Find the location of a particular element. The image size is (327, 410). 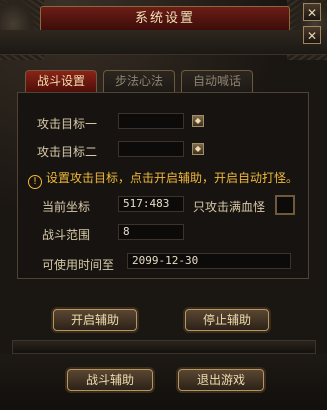

notice-message: 设置攻击目标，点击开启辅助，开启自动打怪。 is located at coordinates (172, 178).